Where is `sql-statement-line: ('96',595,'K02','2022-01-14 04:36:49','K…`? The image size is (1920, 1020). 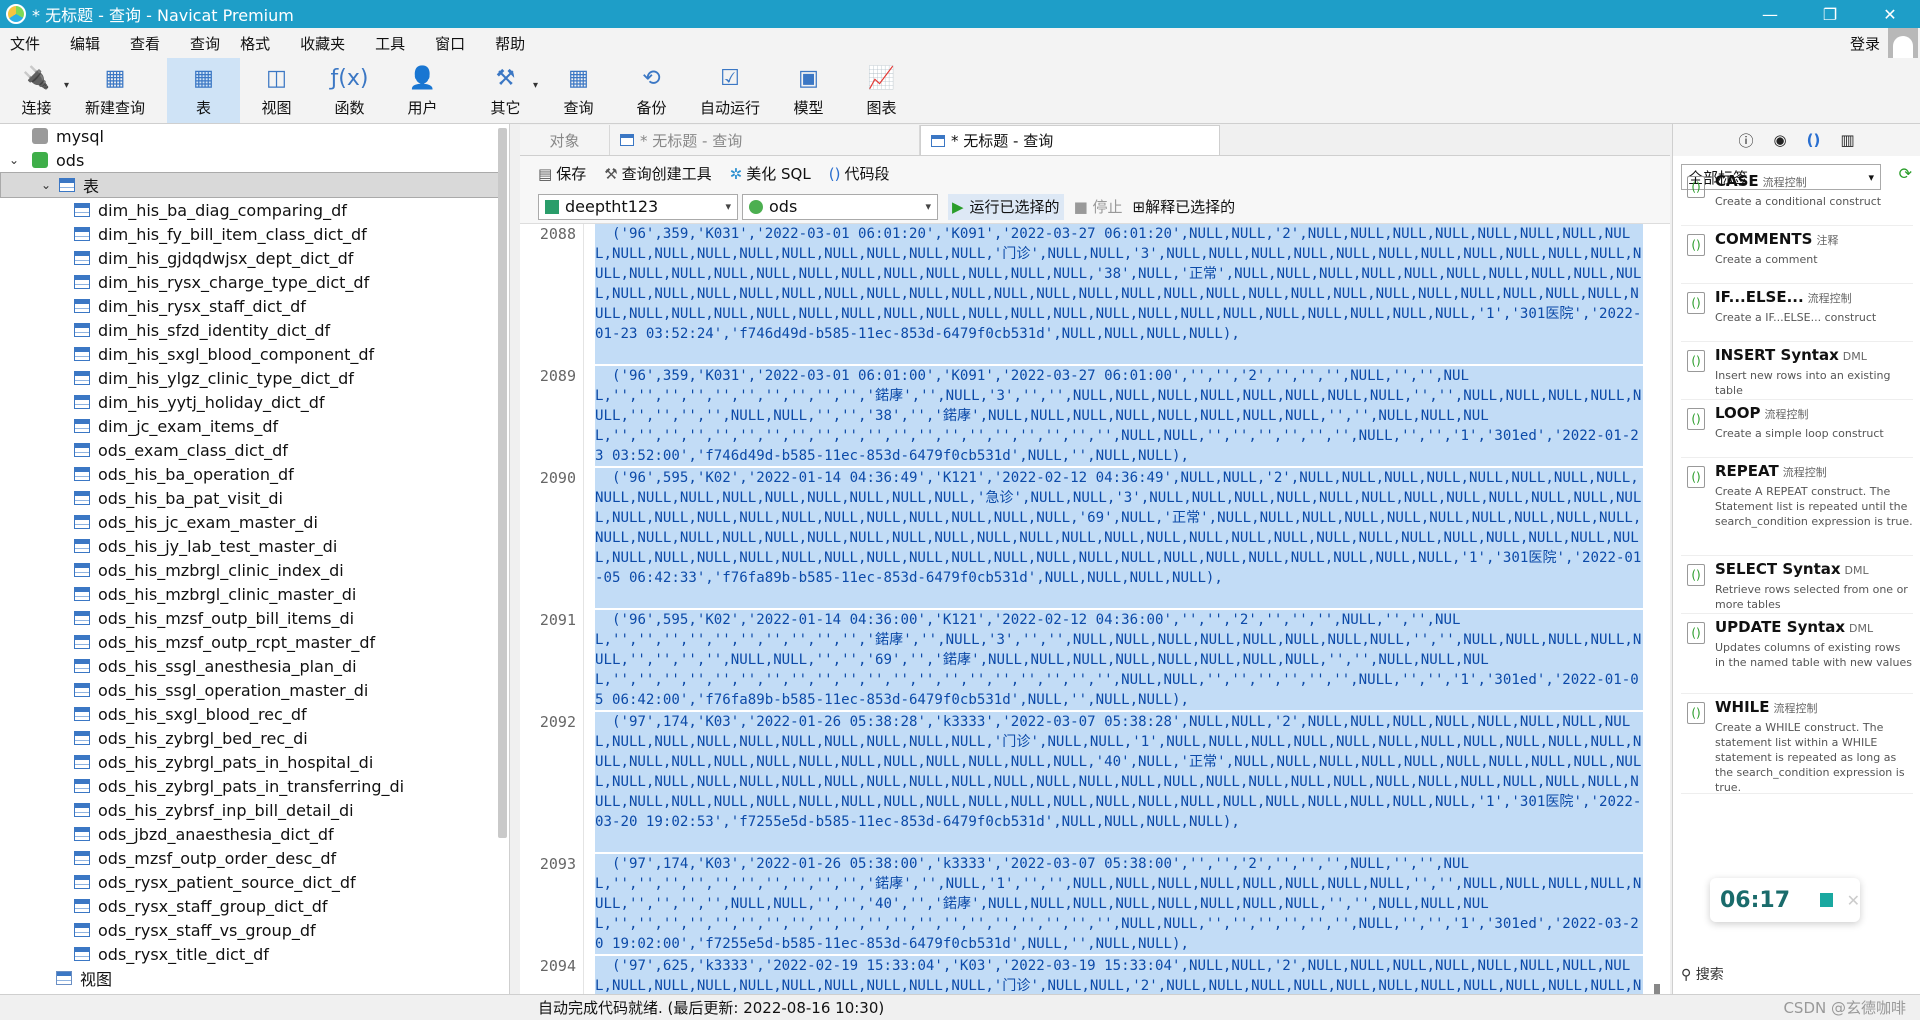
sql-statement-line: ('96',595,'K02','2022-01-14 04:36:49','K… is located at coordinates (1119, 538).